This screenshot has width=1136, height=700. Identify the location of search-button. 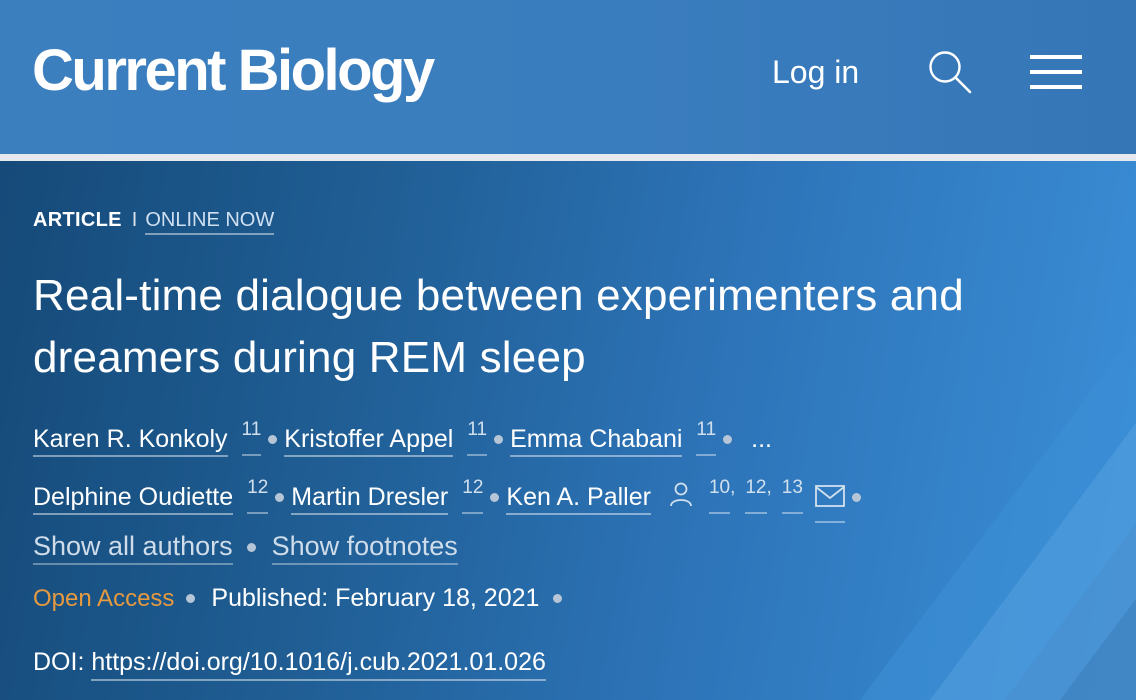
(950, 72).